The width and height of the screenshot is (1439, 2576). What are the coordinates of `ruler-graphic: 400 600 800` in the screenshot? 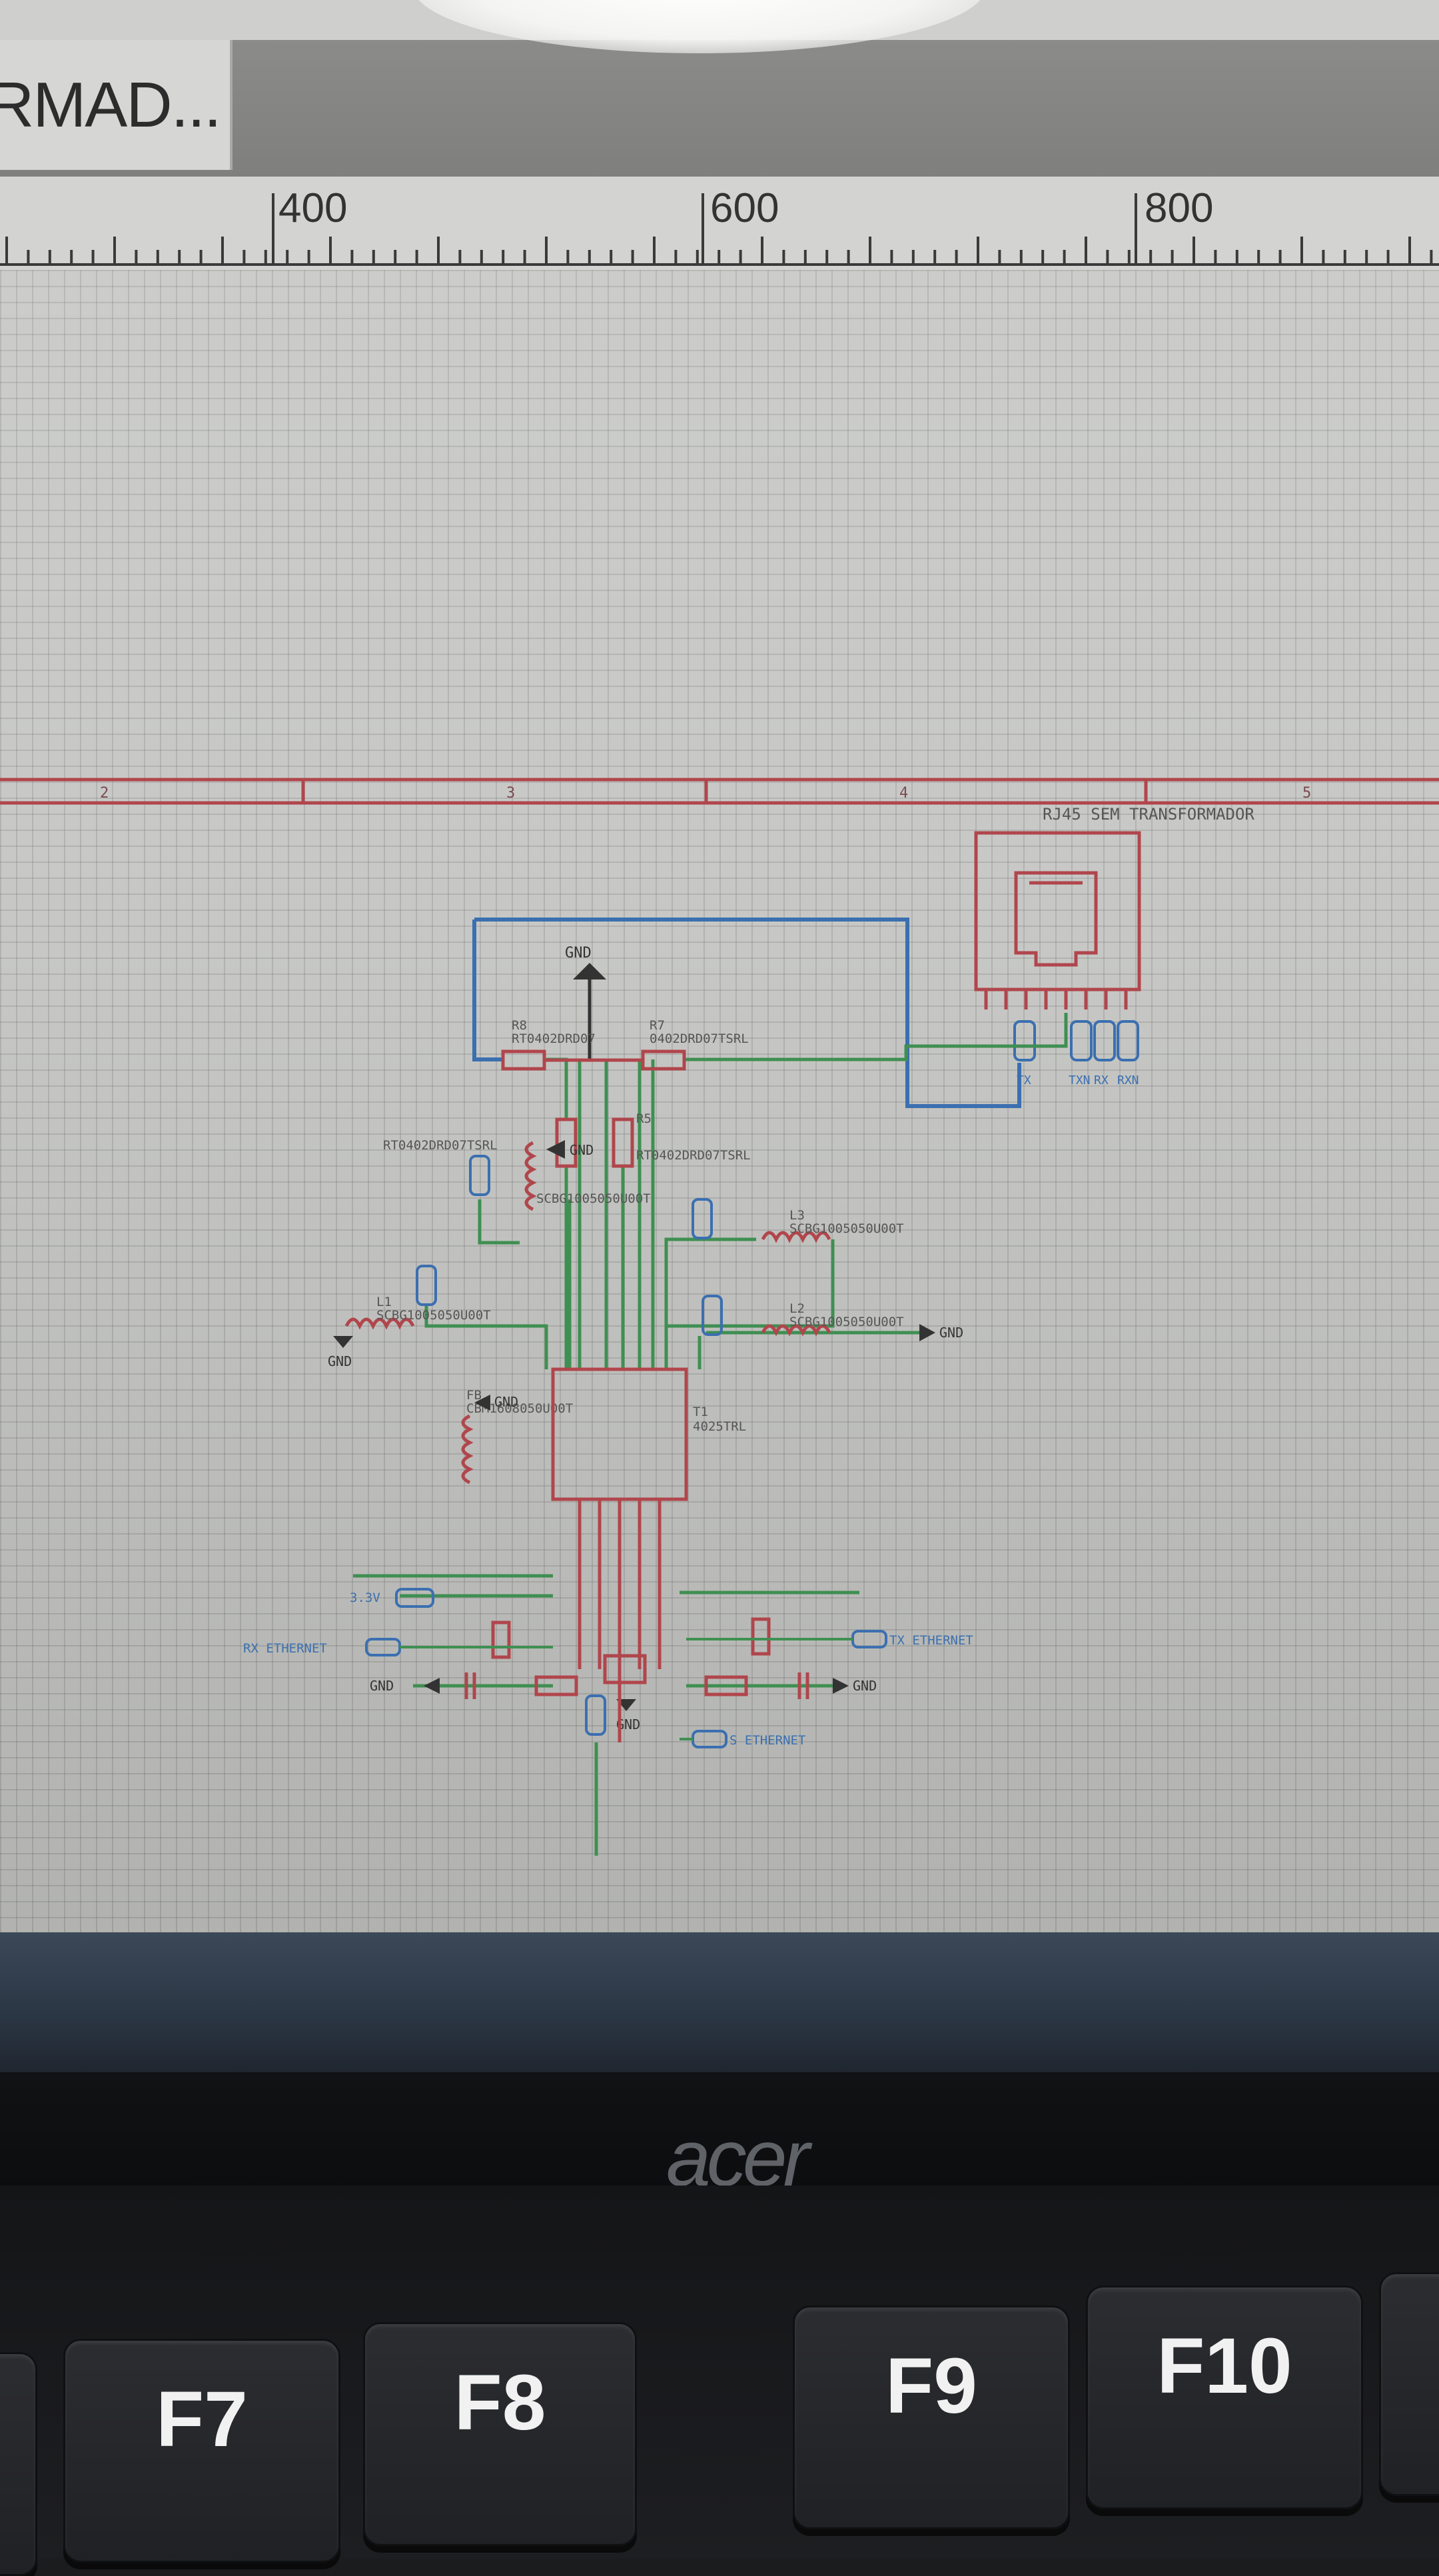 It's located at (719, 226).